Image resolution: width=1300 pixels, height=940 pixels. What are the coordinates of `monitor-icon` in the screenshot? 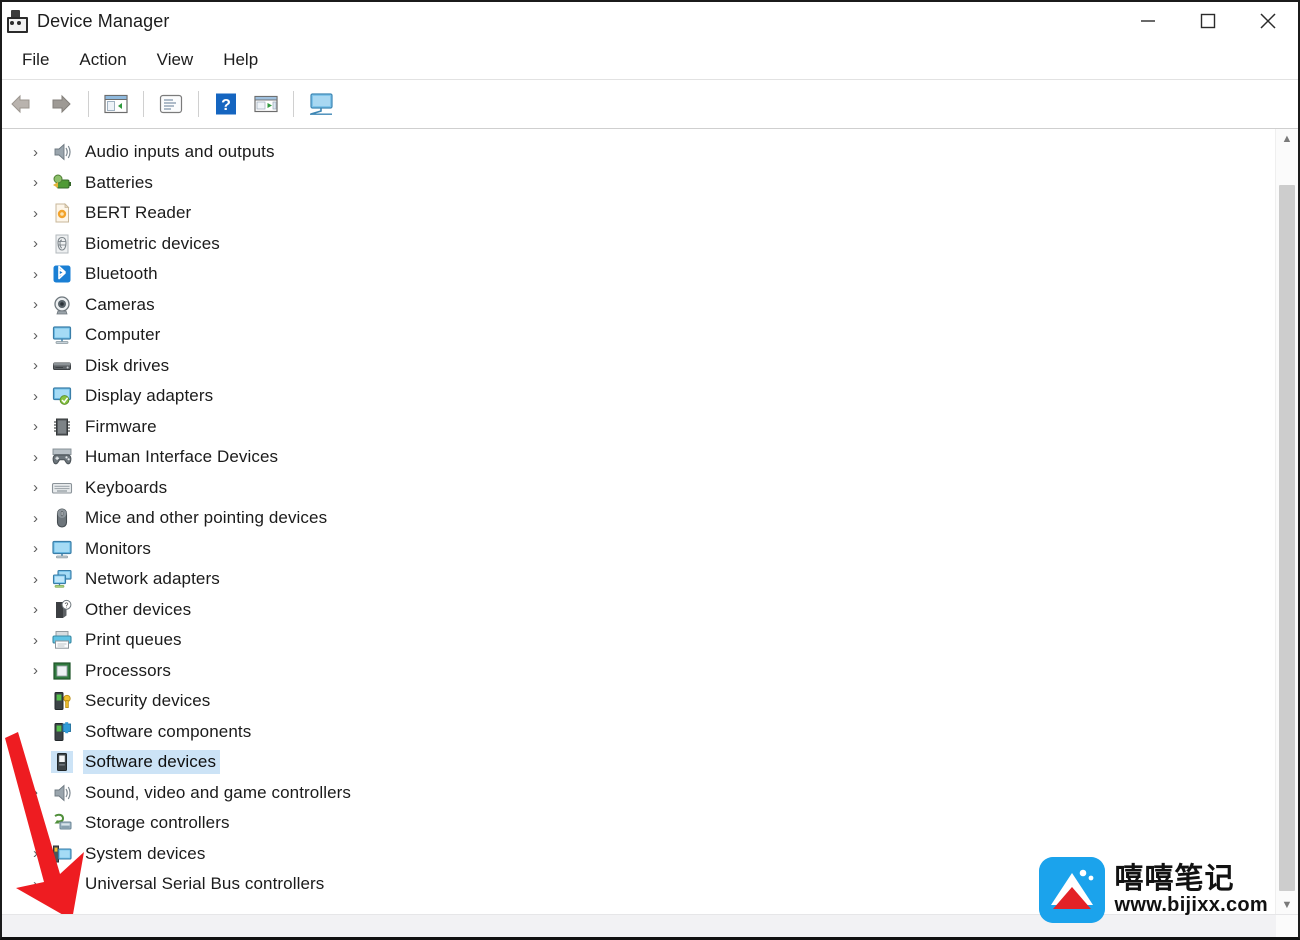 It's located at (62, 549).